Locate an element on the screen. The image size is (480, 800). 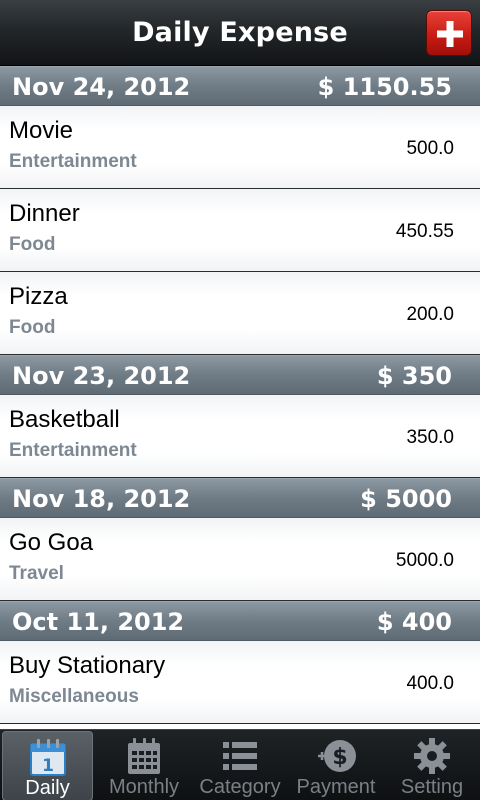
section-date: Nov 18, 2012 is located at coordinates (101, 499).